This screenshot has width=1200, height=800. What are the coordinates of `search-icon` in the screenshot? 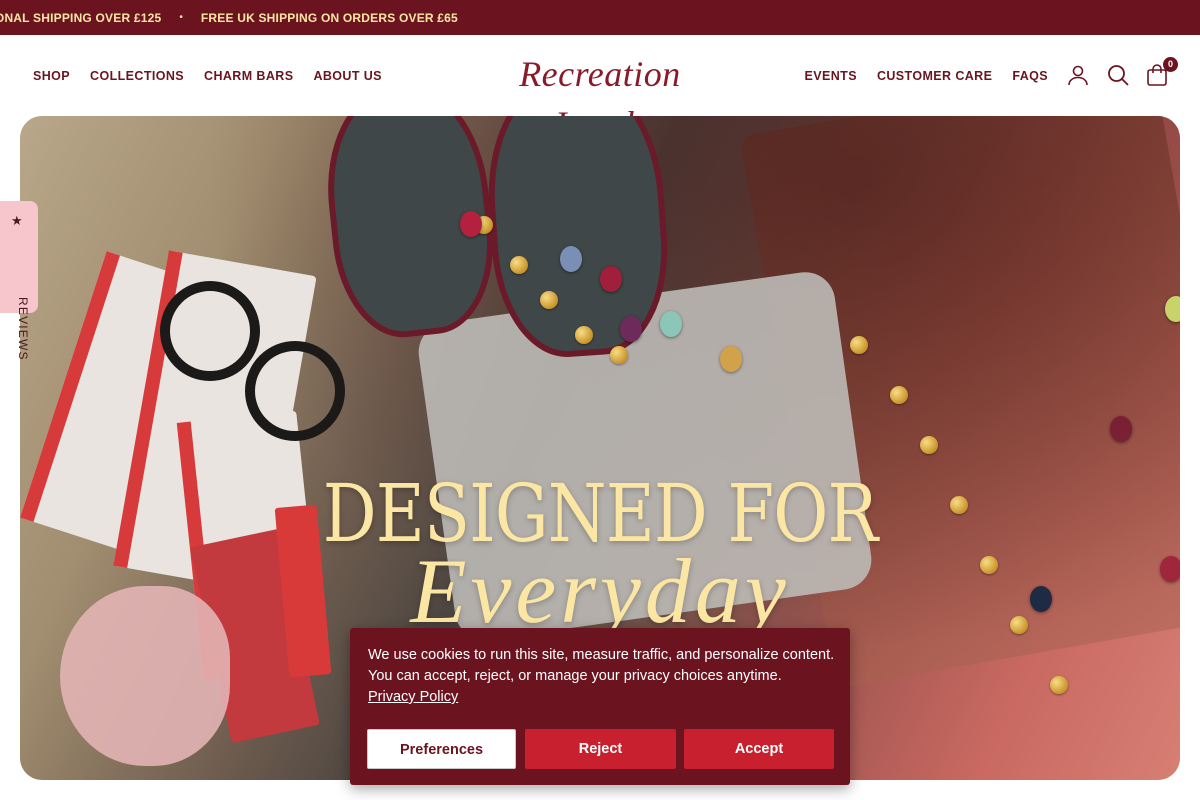 It's located at (1118, 75).